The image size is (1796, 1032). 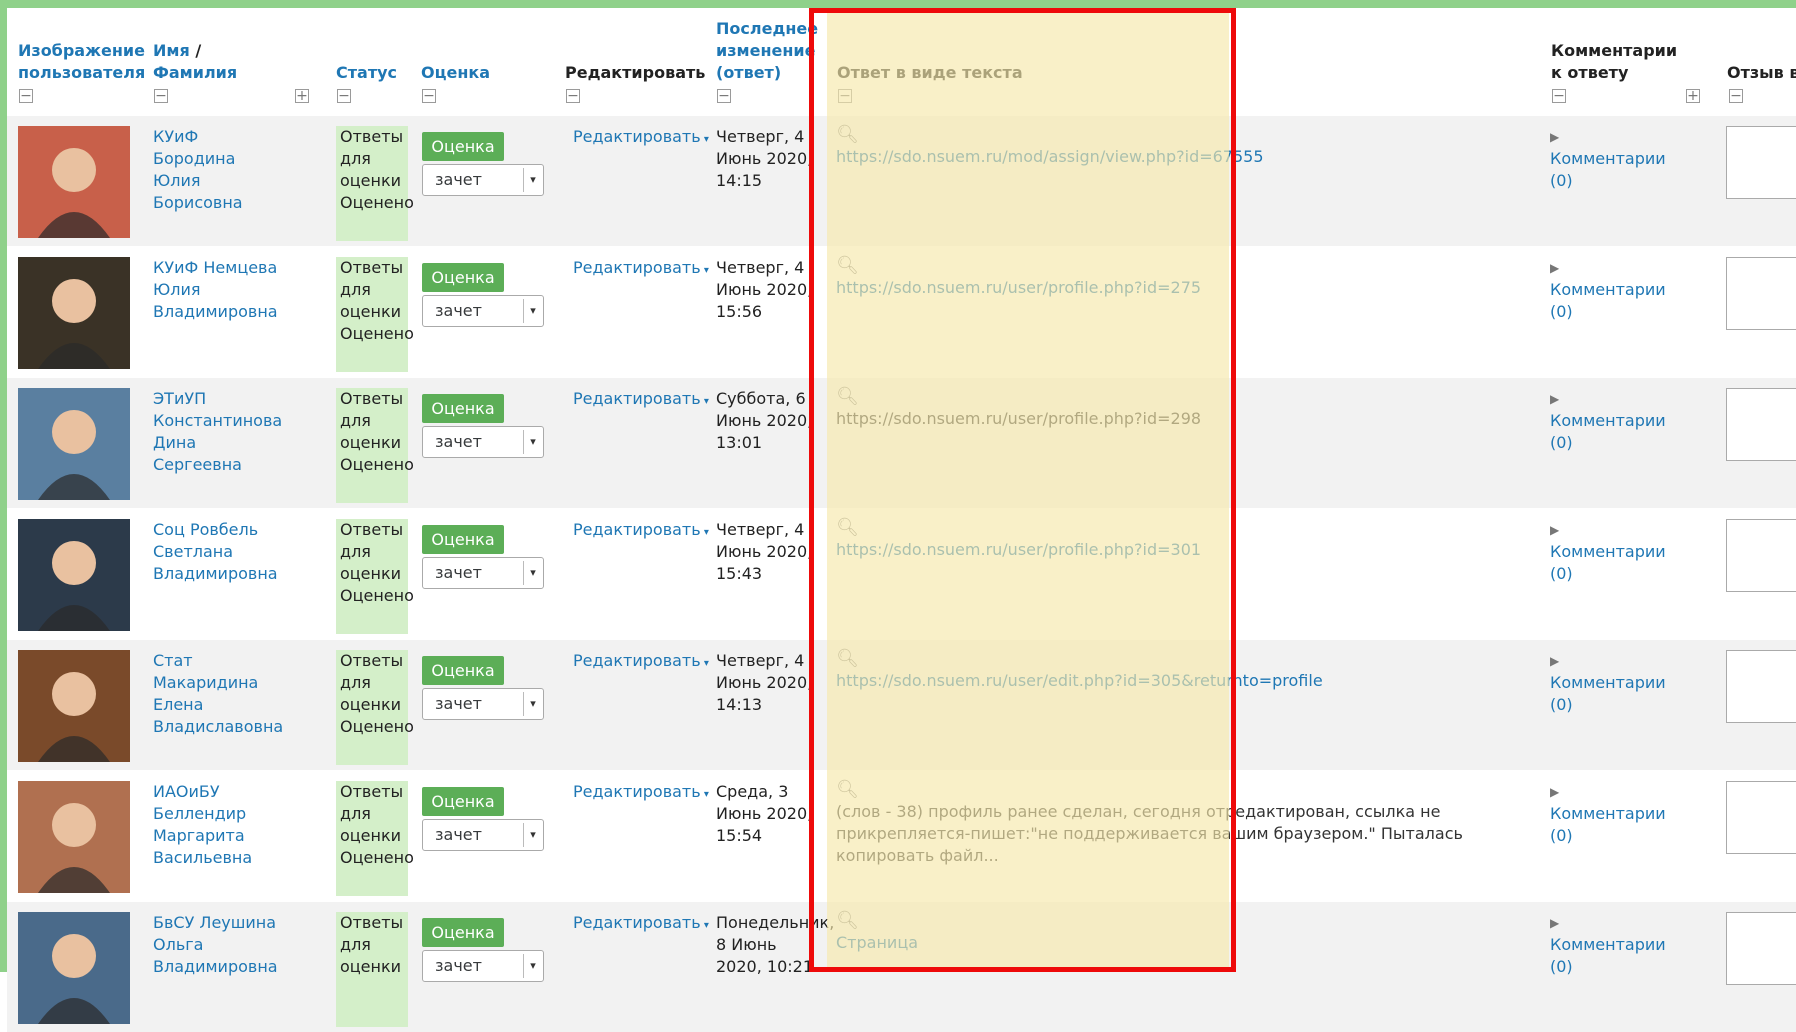 I want to click on caret-down-icon: ▾, so click(x=704, y=925).